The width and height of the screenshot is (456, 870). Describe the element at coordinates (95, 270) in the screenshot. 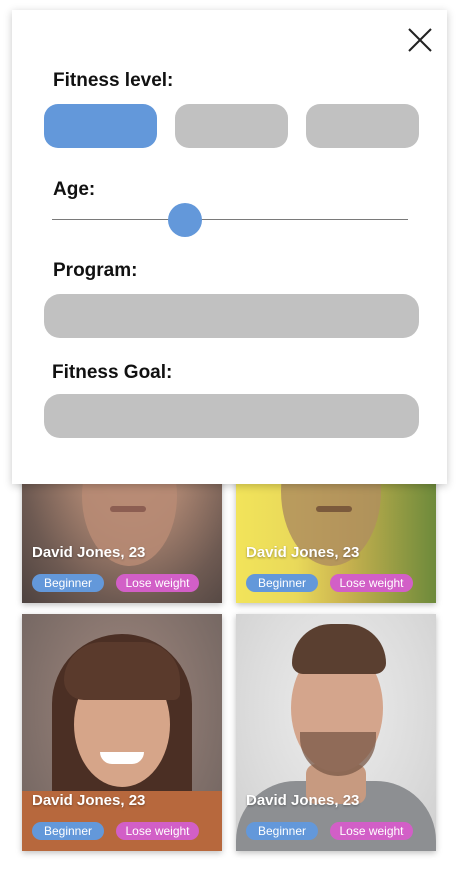

I see `program-label: Program:` at that location.